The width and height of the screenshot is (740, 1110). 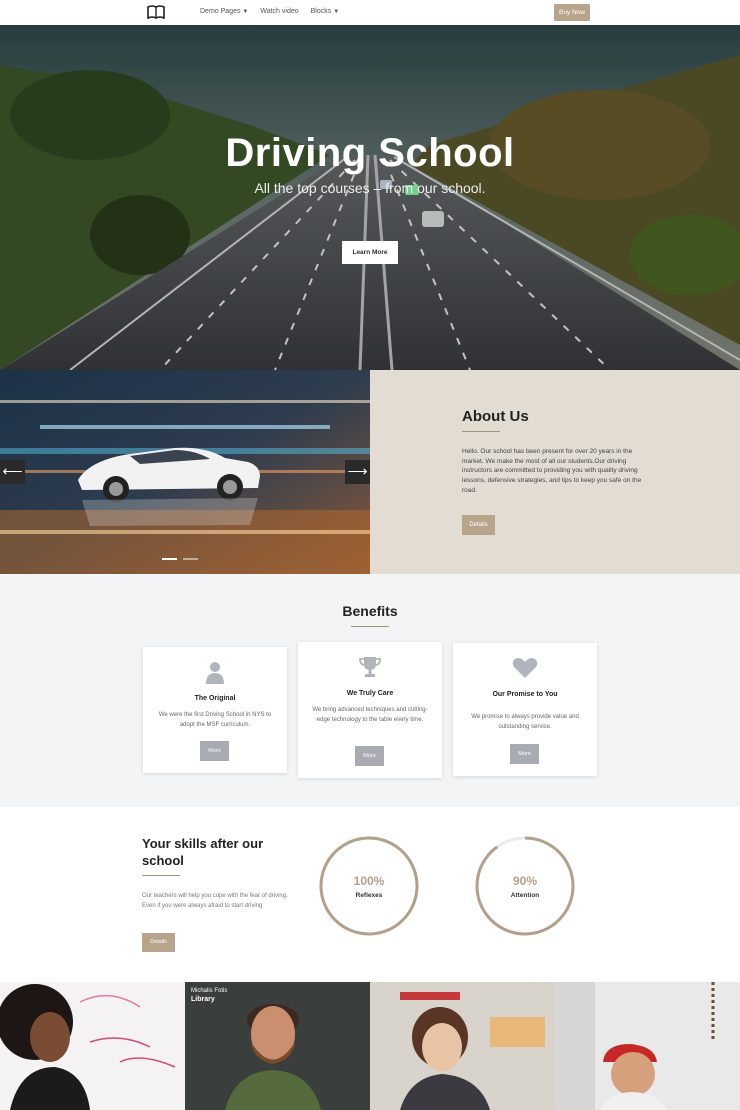 I want to click on hero-title: Driving School, so click(x=370, y=153).